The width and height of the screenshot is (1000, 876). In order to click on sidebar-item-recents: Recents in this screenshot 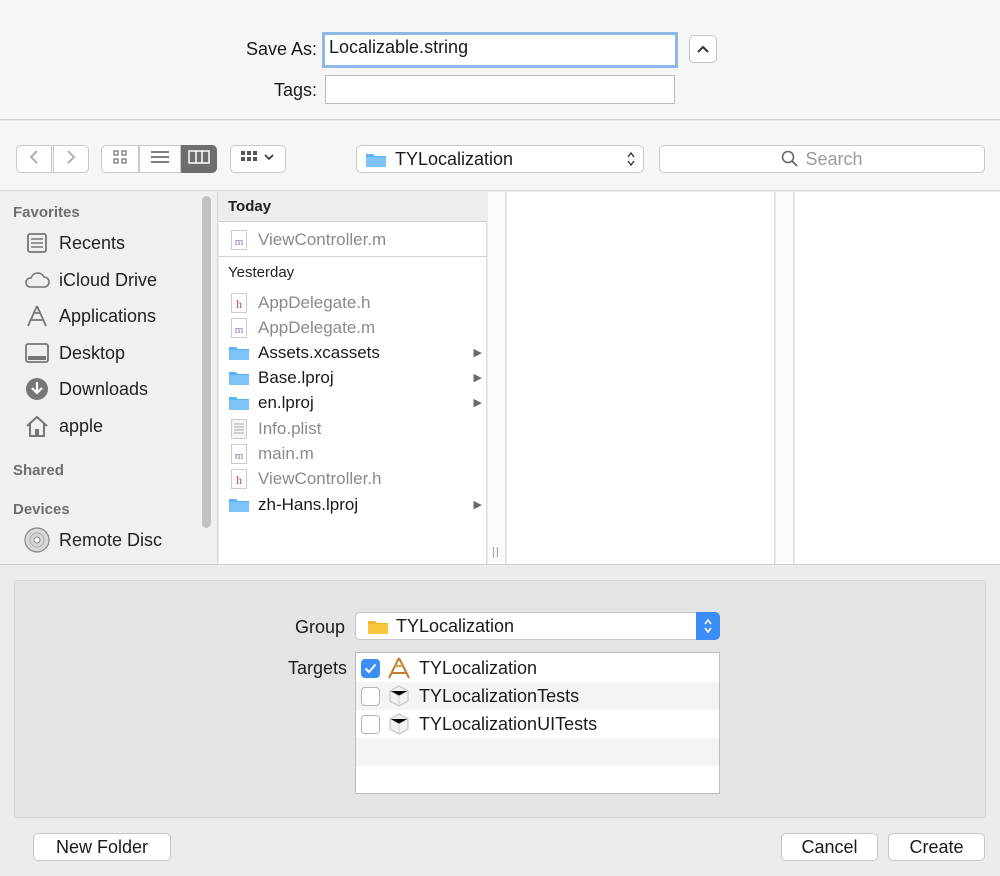, I will do `click(114, 243)`.